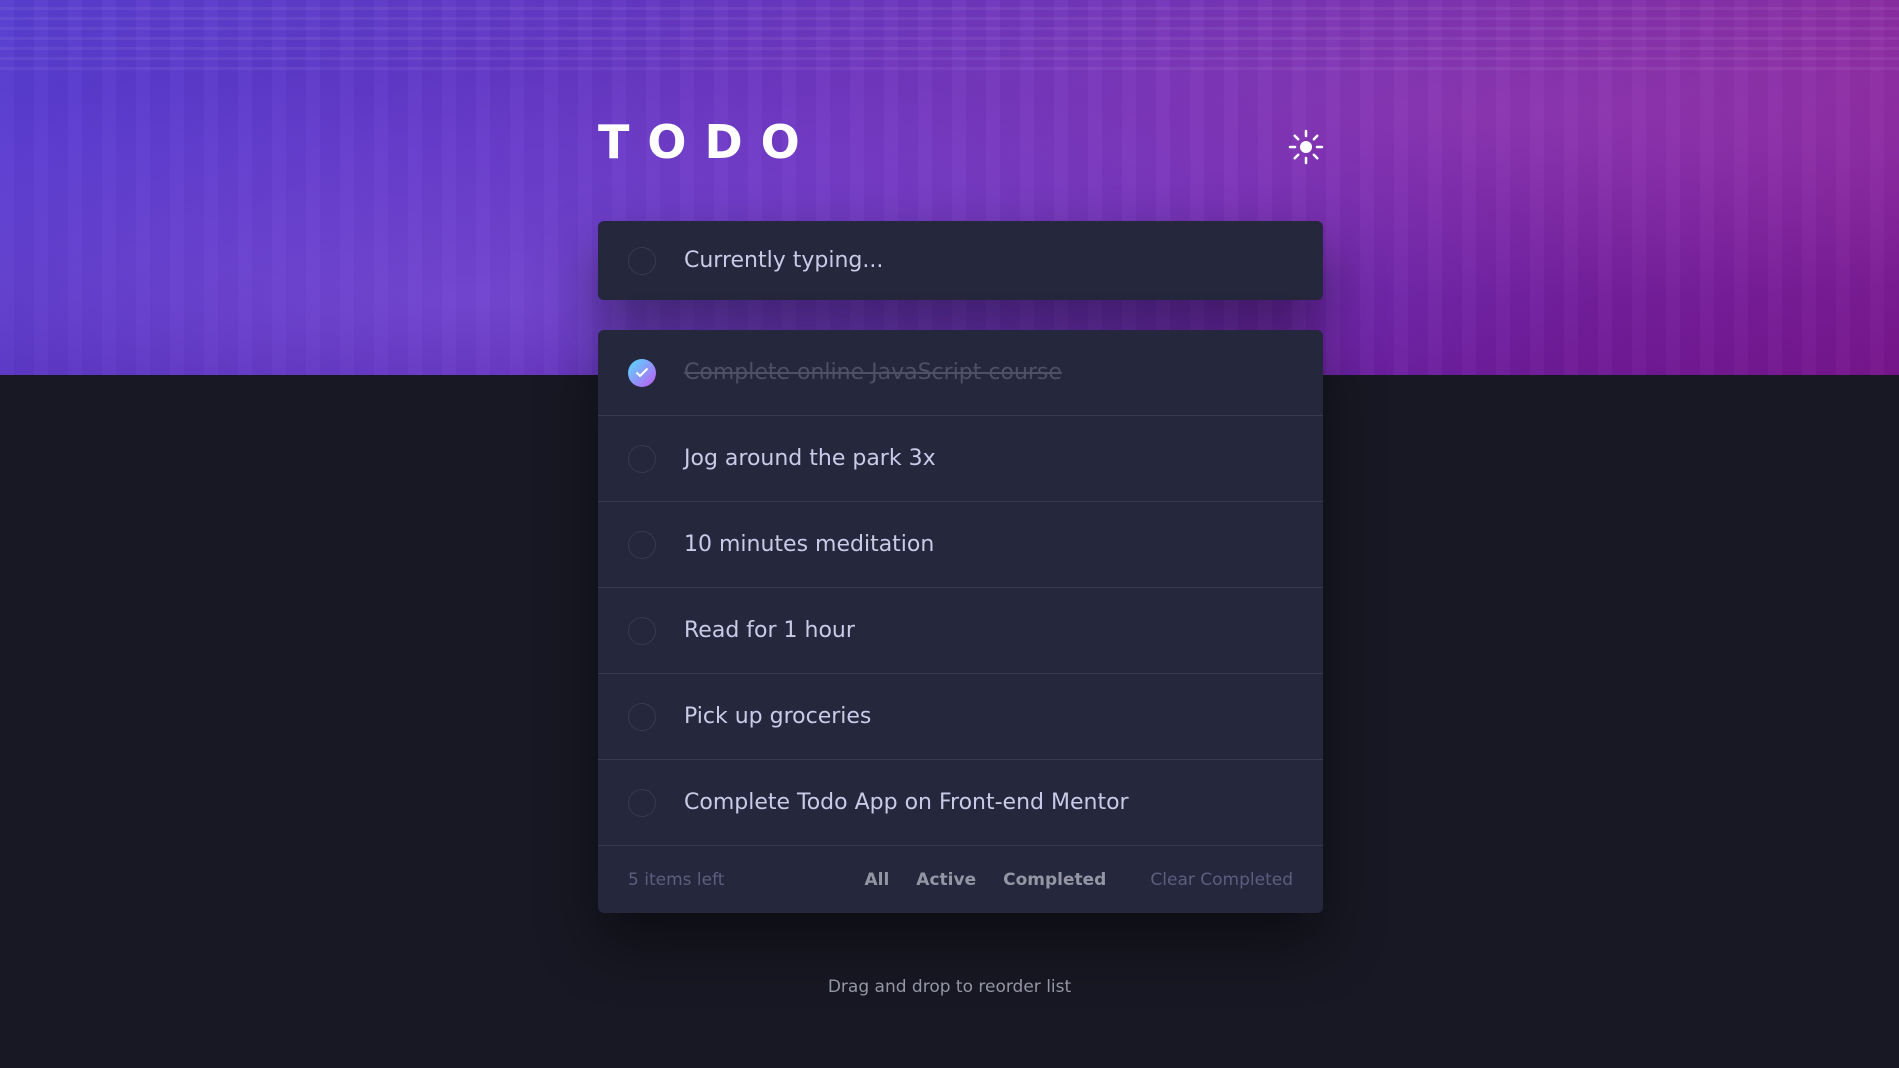  Describe the element at coordinates (1221, 880) in the screenshot. I see `clear-completed-button: Clear Completed` at that location.